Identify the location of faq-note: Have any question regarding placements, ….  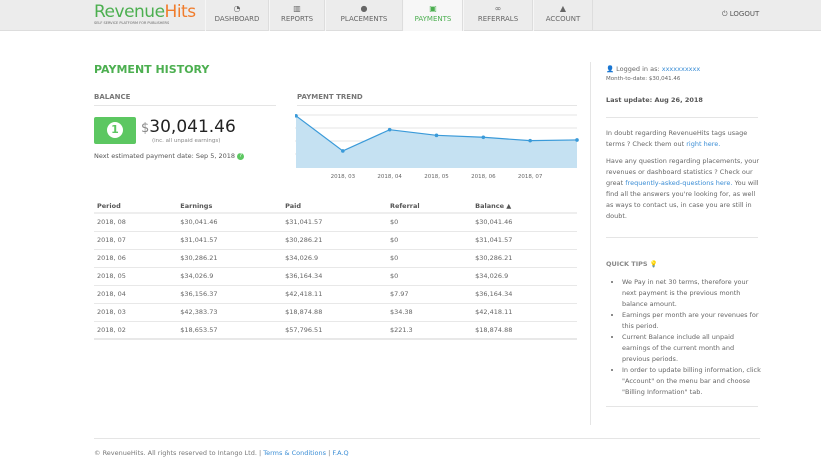
(683, 189).